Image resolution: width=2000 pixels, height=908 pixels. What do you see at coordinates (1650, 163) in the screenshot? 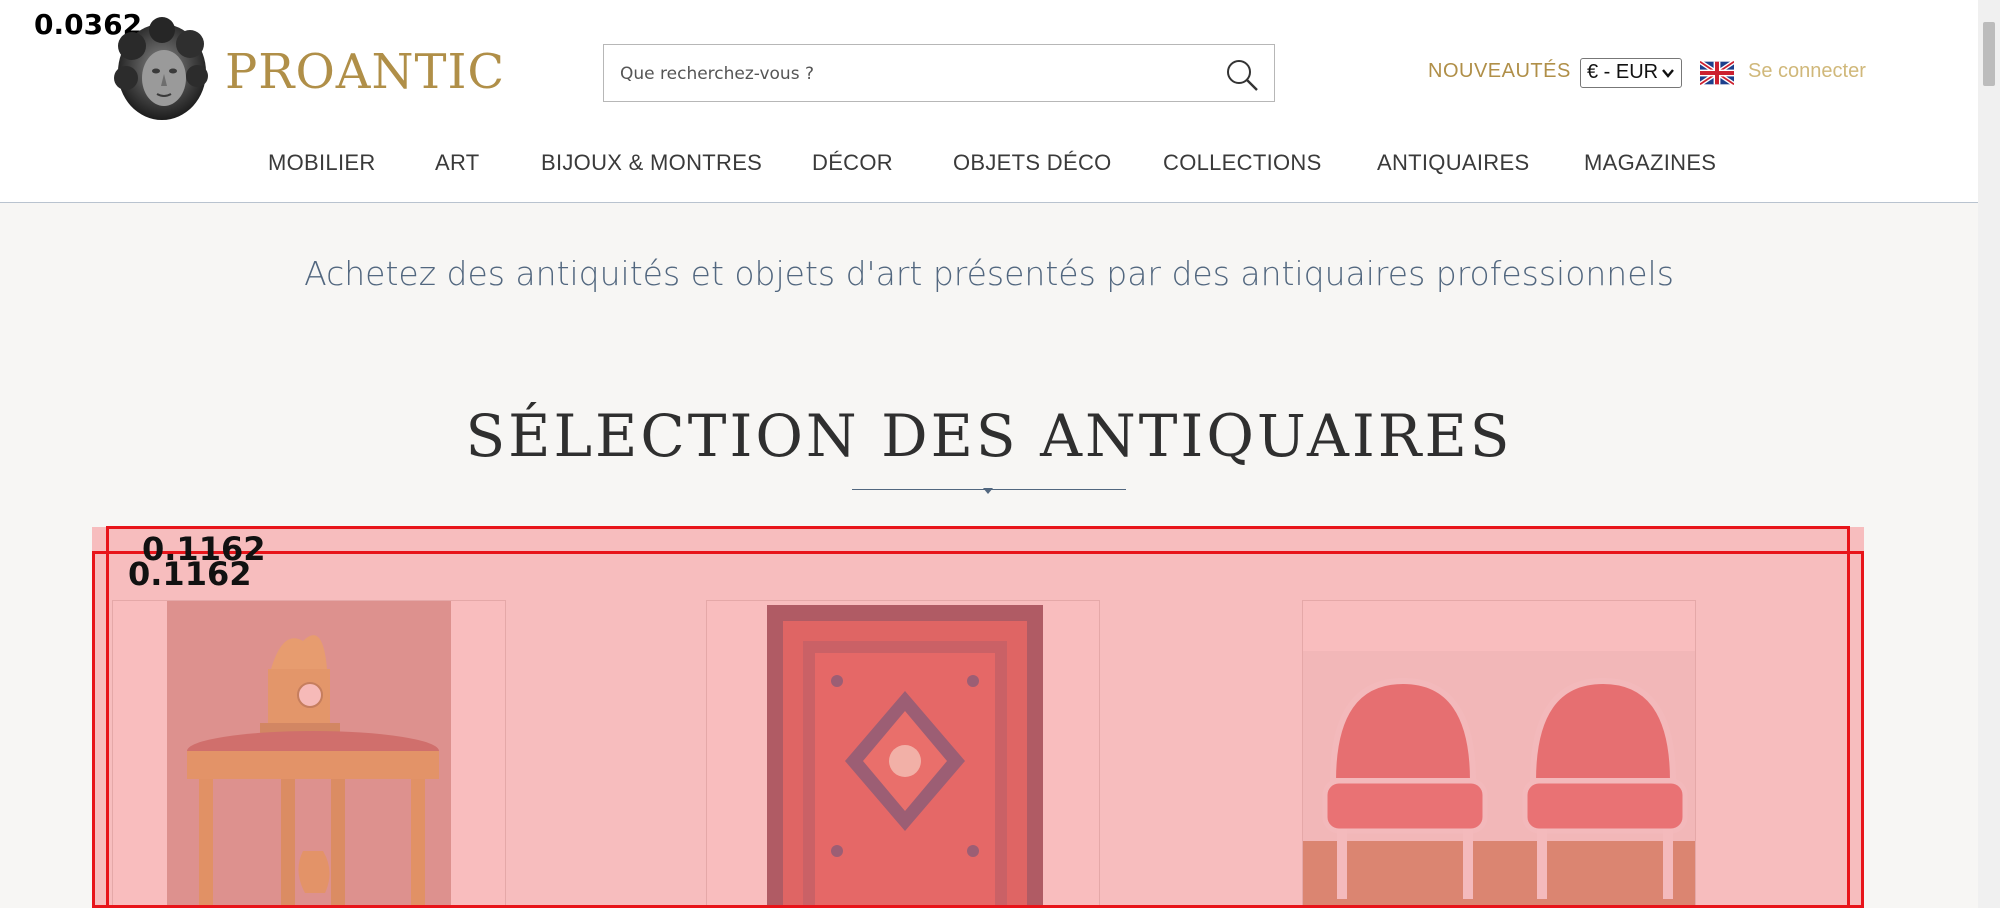
I see `nav-item-magazines: MAGAZINES` at bounding box center [1650, 163].